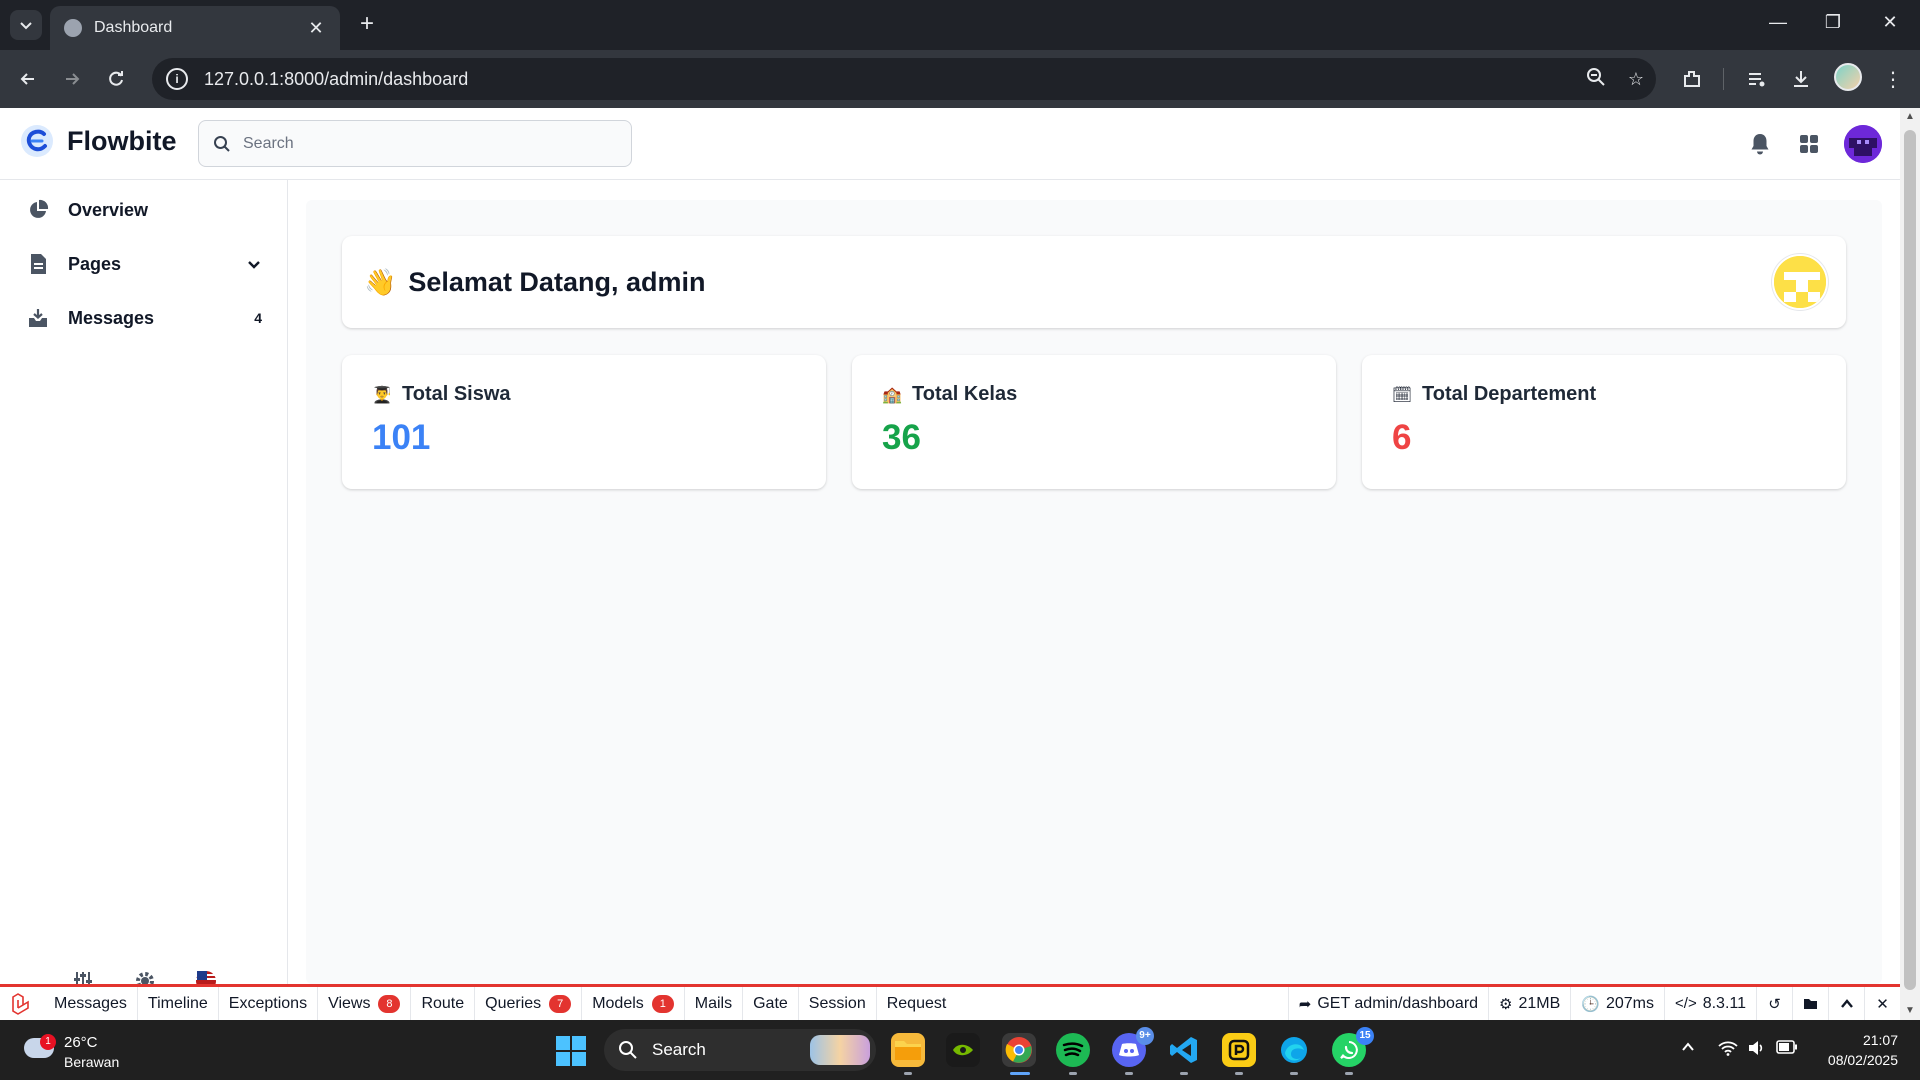 The height and width of the screenshot is (1080, 1920). I want to click on taskbar-search: Search, so click(740, 1050).